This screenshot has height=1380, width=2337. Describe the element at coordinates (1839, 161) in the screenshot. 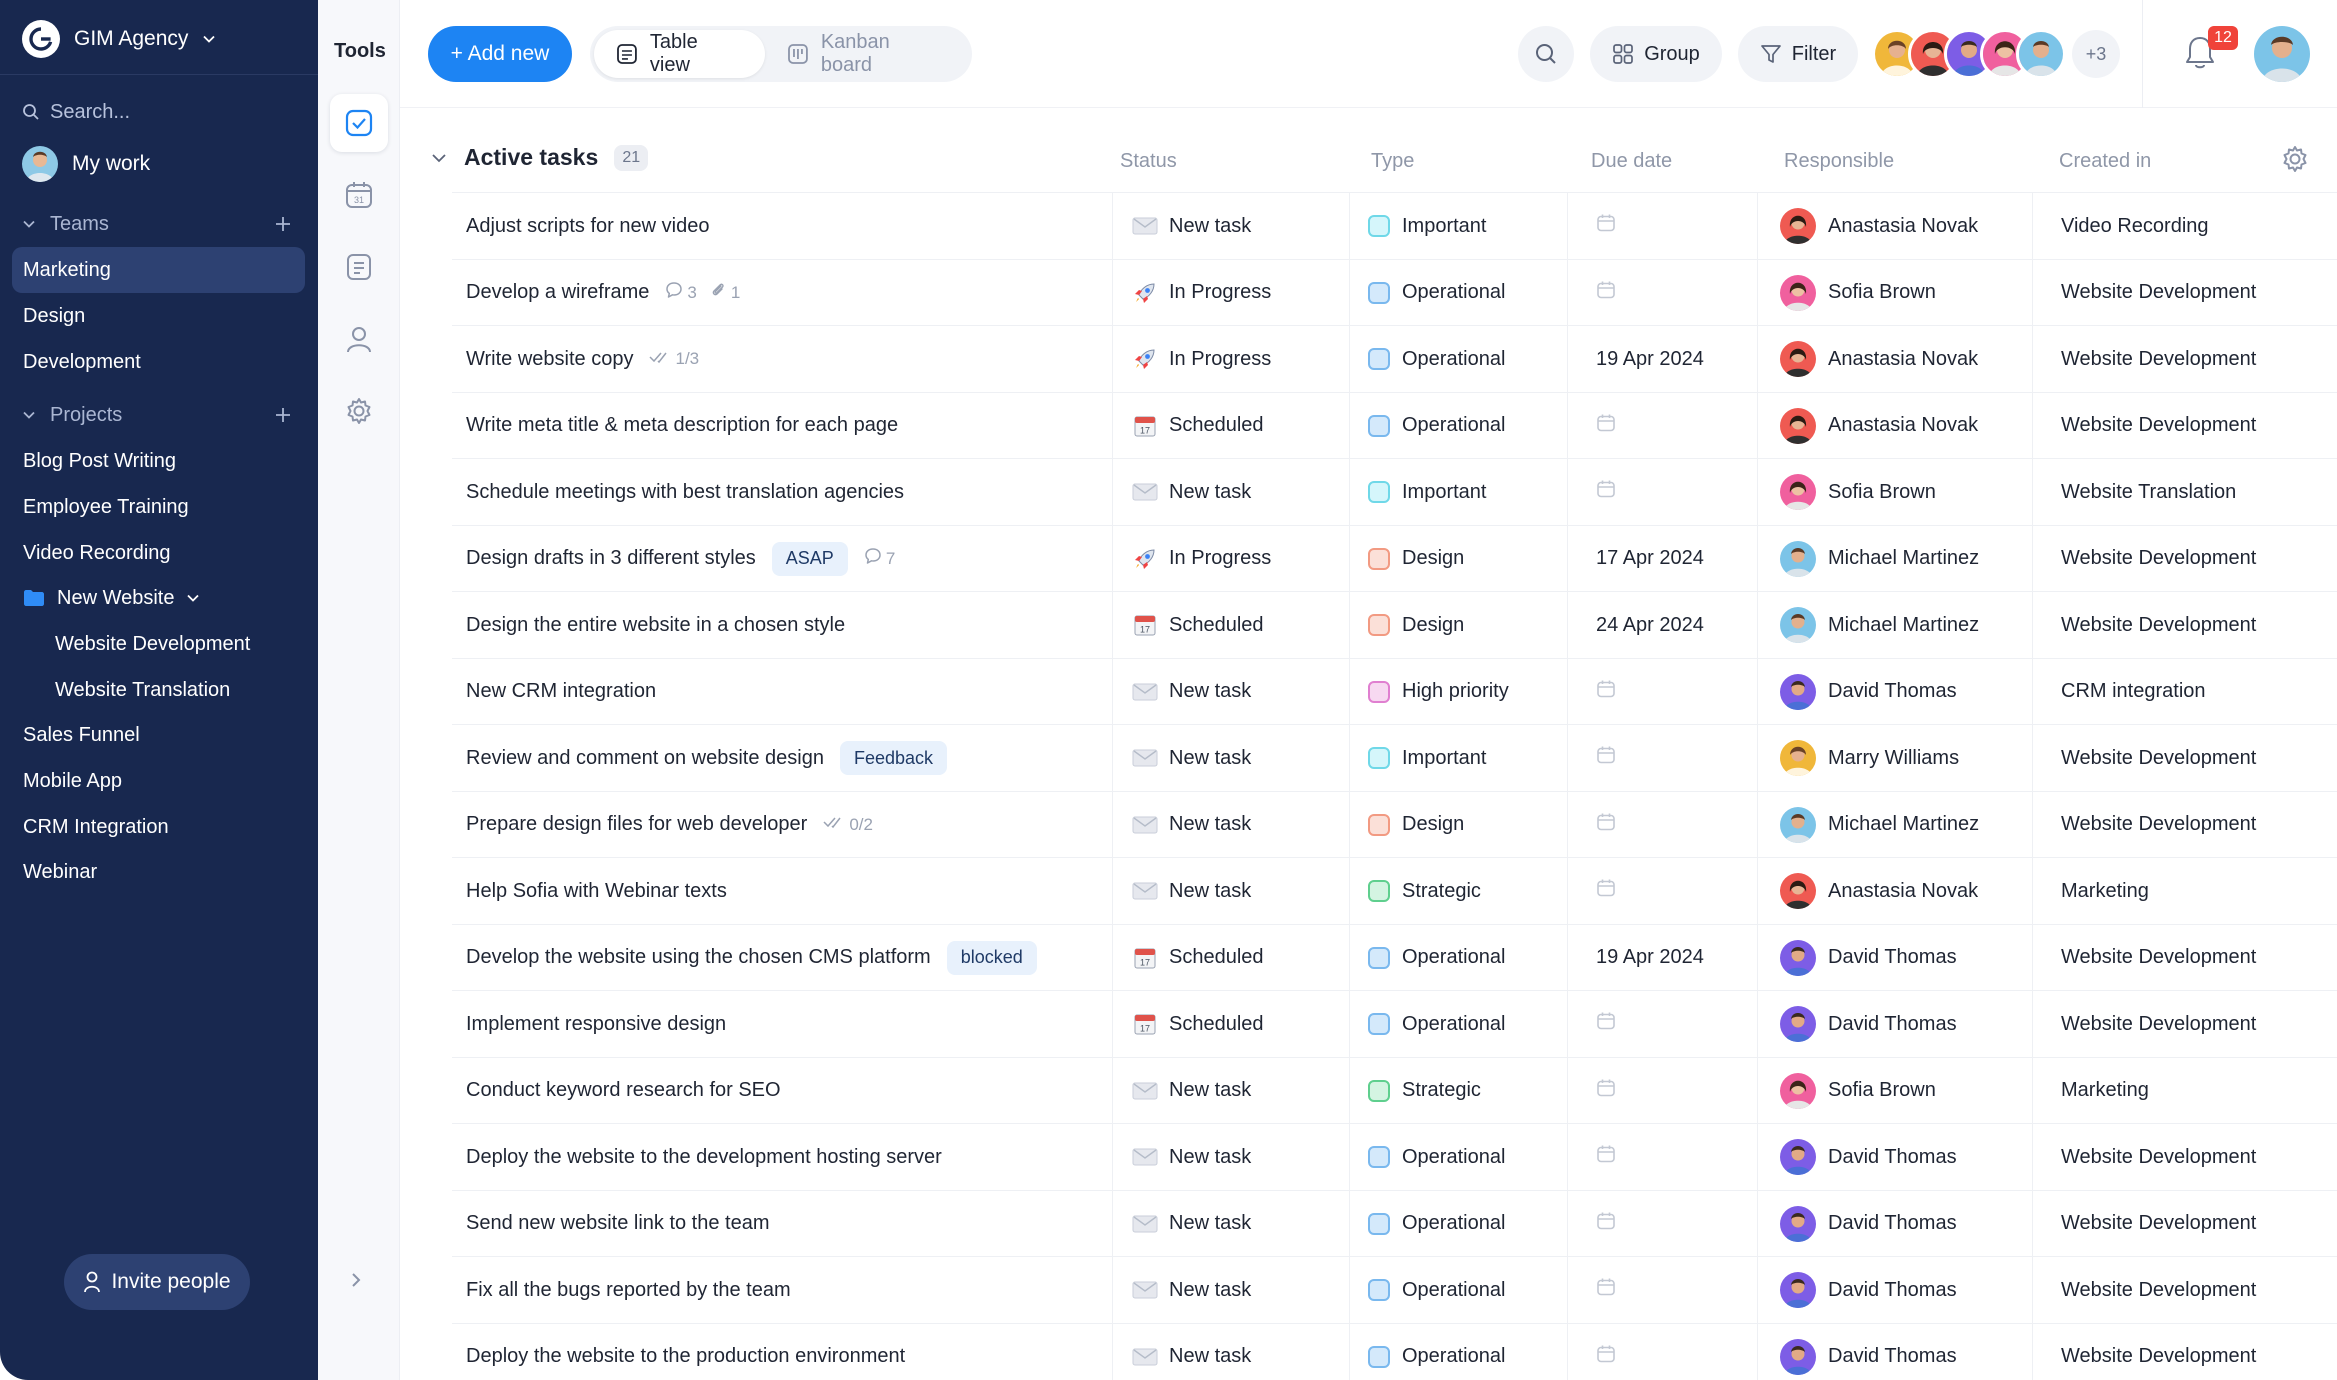

I see `column-header-responsible: Responsible` at that location.